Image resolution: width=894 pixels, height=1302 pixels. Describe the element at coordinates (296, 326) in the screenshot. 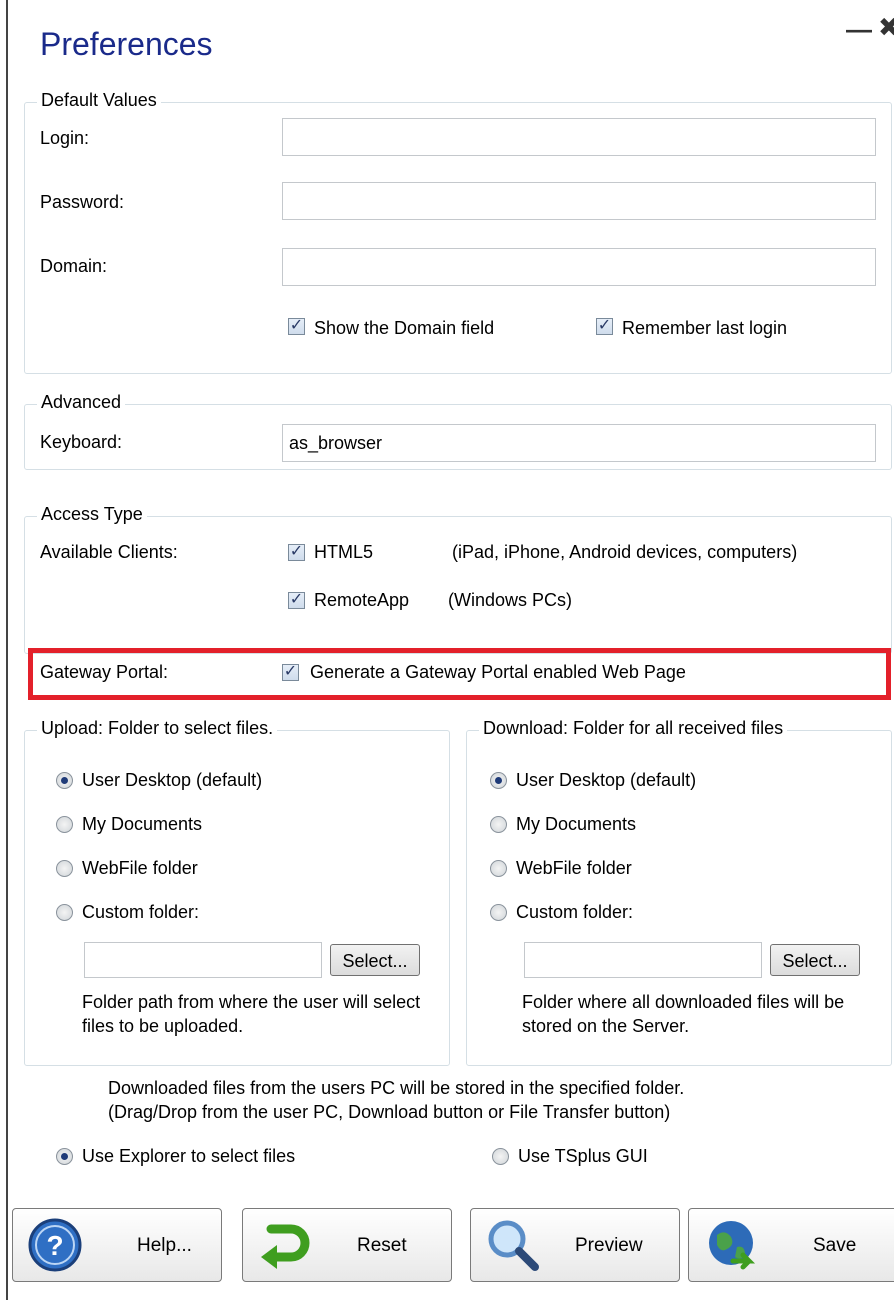

I see `show-domain-checkbox: ✓` at that location.